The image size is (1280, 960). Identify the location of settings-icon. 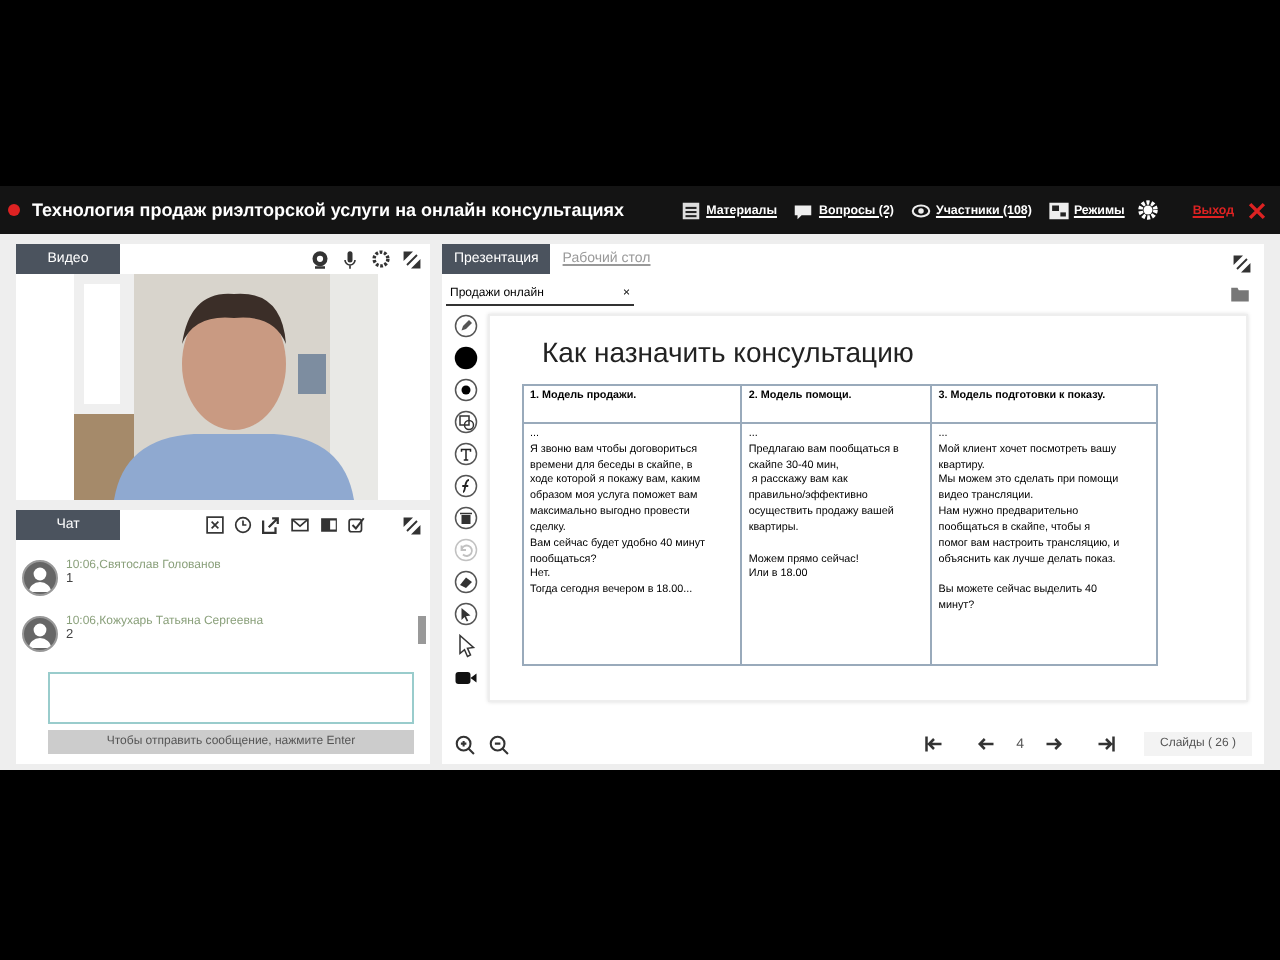
(381, 259).